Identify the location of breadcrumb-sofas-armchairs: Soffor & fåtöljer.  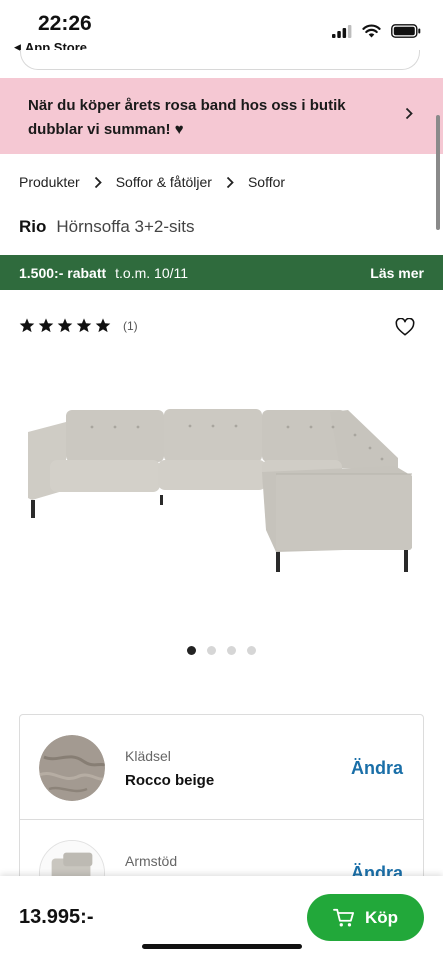
(164, 182).